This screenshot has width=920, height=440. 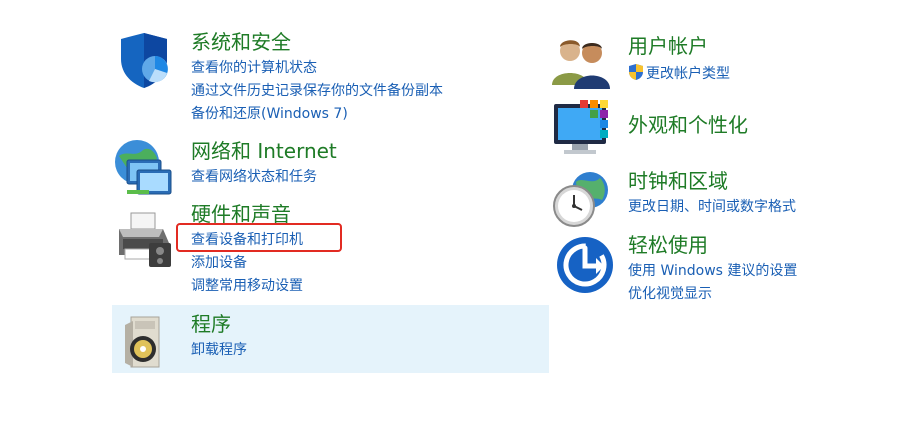 I want to click on network-globe-icon, so click(x=144, y=169).